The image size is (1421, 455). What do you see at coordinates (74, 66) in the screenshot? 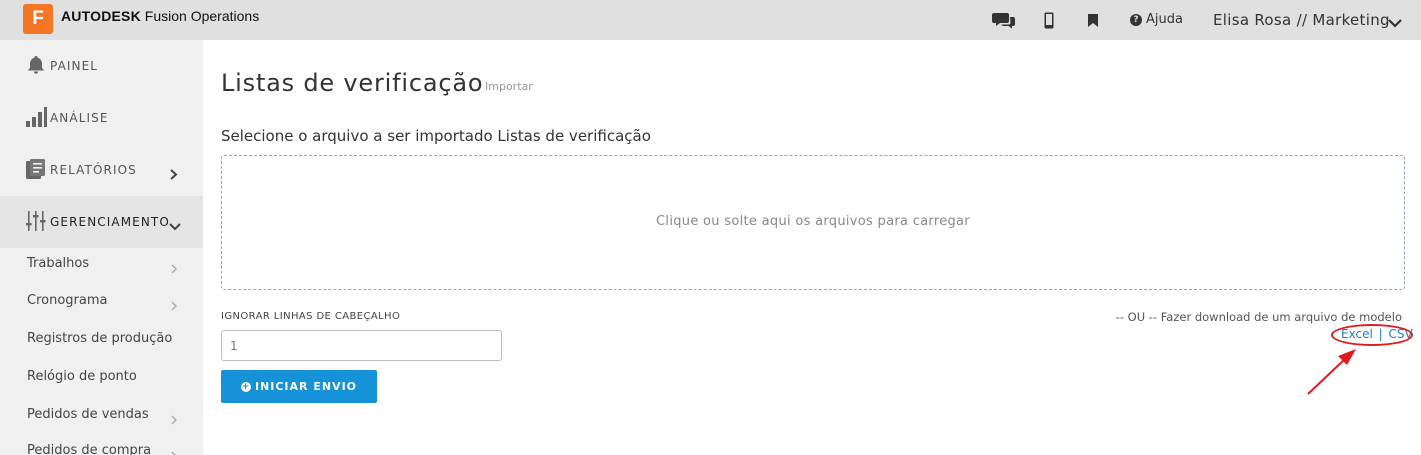
I see `sidebar-item-label: PAINEL` at bounding box center [74, 66].